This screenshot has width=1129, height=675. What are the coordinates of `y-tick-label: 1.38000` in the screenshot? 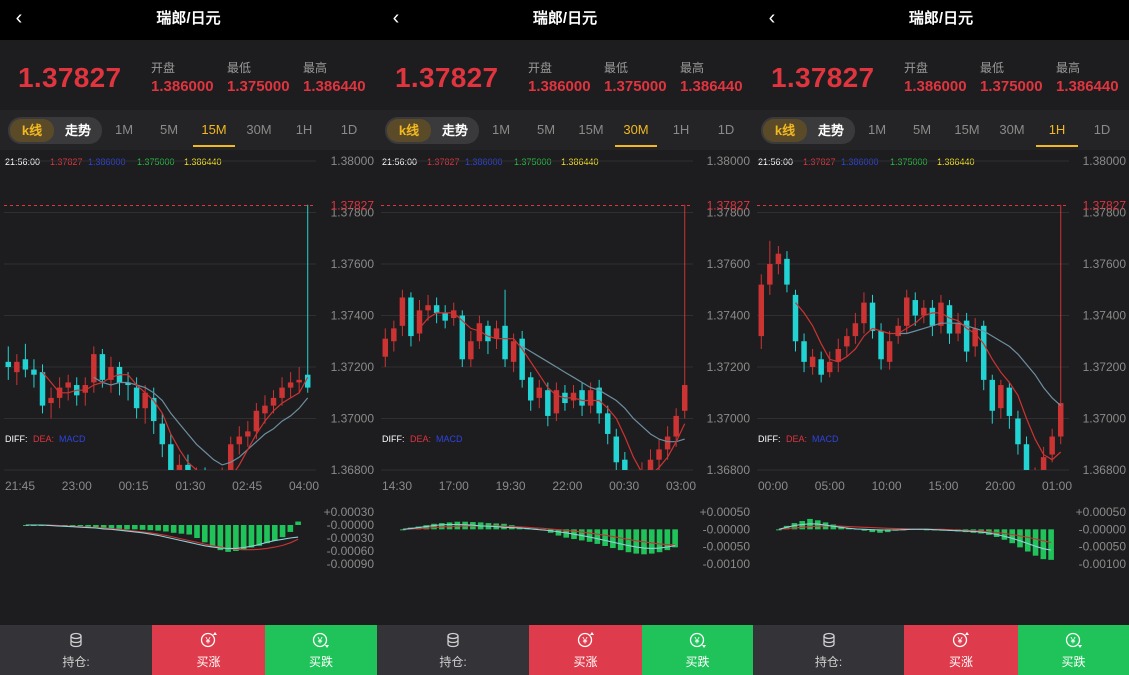 It's located at (353, 161).